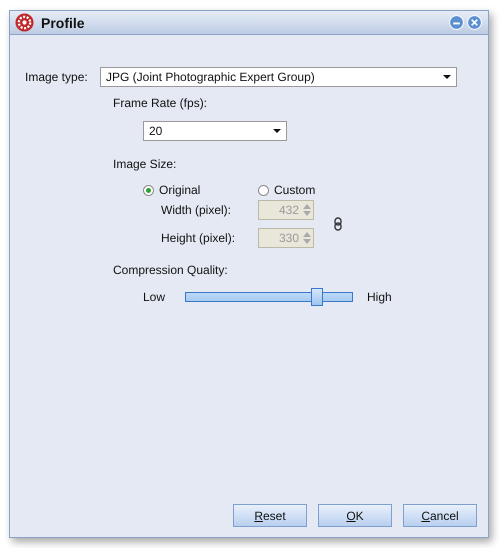 This screenshot has height=548, width=501. Describe the element at coordinates (295, 190) in the screenshot. I see `radio-label: Custom` at that location.